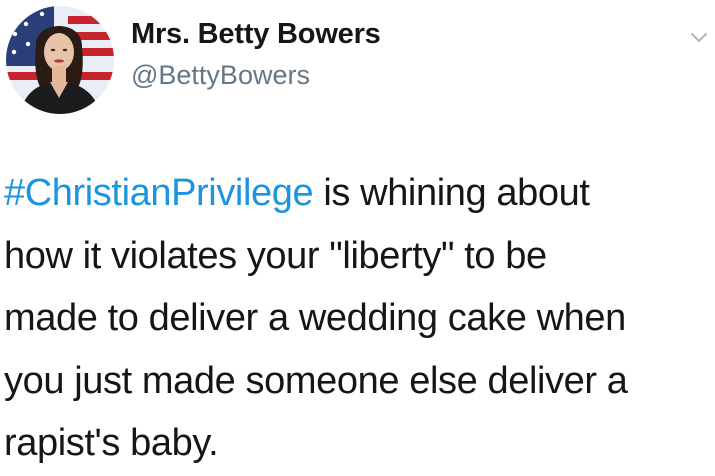 The width and height of the screenshot is (715, 476). Describe the element at coordinates (451, 193) in the screenshot. I see `tweet-text-line-1-rest: is whining about` at that location.